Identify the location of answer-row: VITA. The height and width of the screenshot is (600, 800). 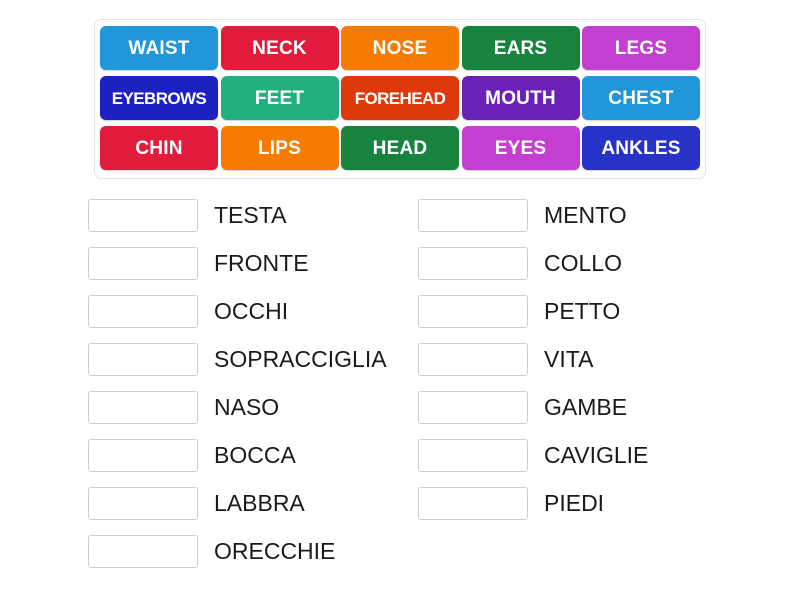
(583, 359).